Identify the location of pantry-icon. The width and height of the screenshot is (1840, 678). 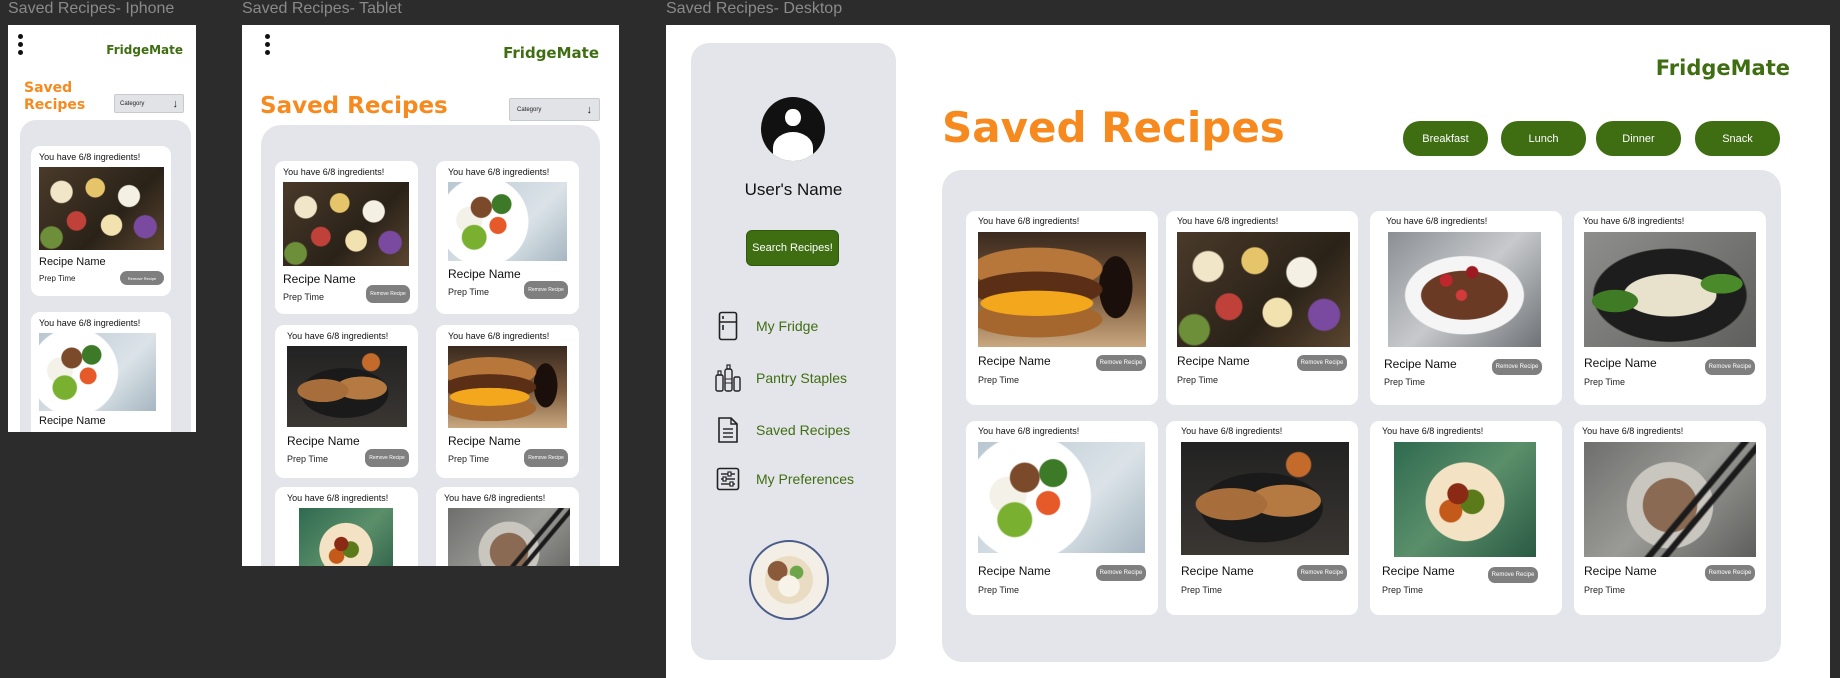
(728, 378).